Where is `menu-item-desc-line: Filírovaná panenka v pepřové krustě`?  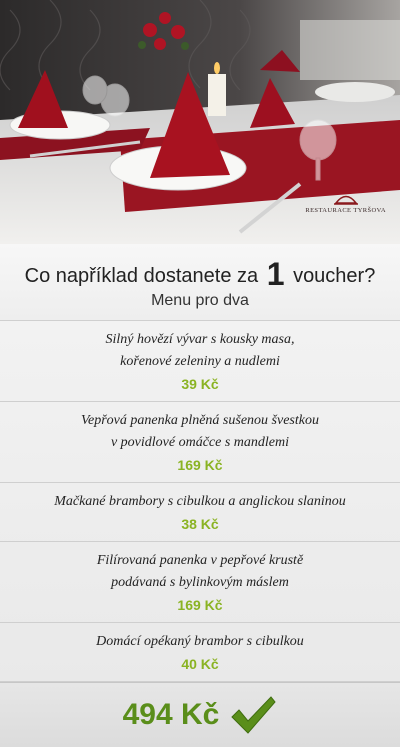 menu-item-desc-line: Filírovaná panenka v pepřové krustě is located at coordinates (200, 560).